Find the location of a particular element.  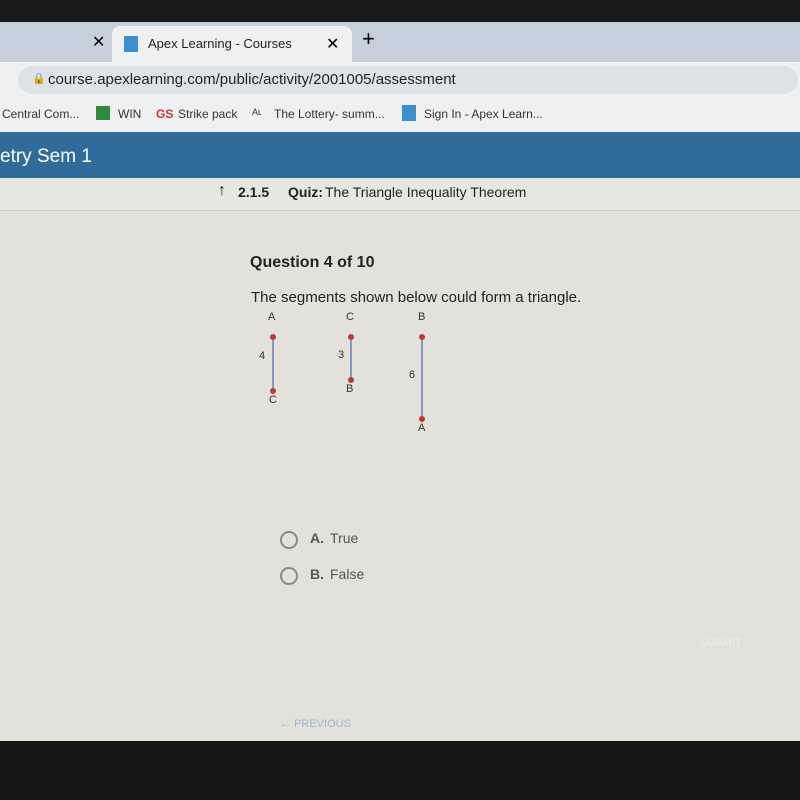

tab-title: Apex Learning - Courses is located at coordinates (220, 43).